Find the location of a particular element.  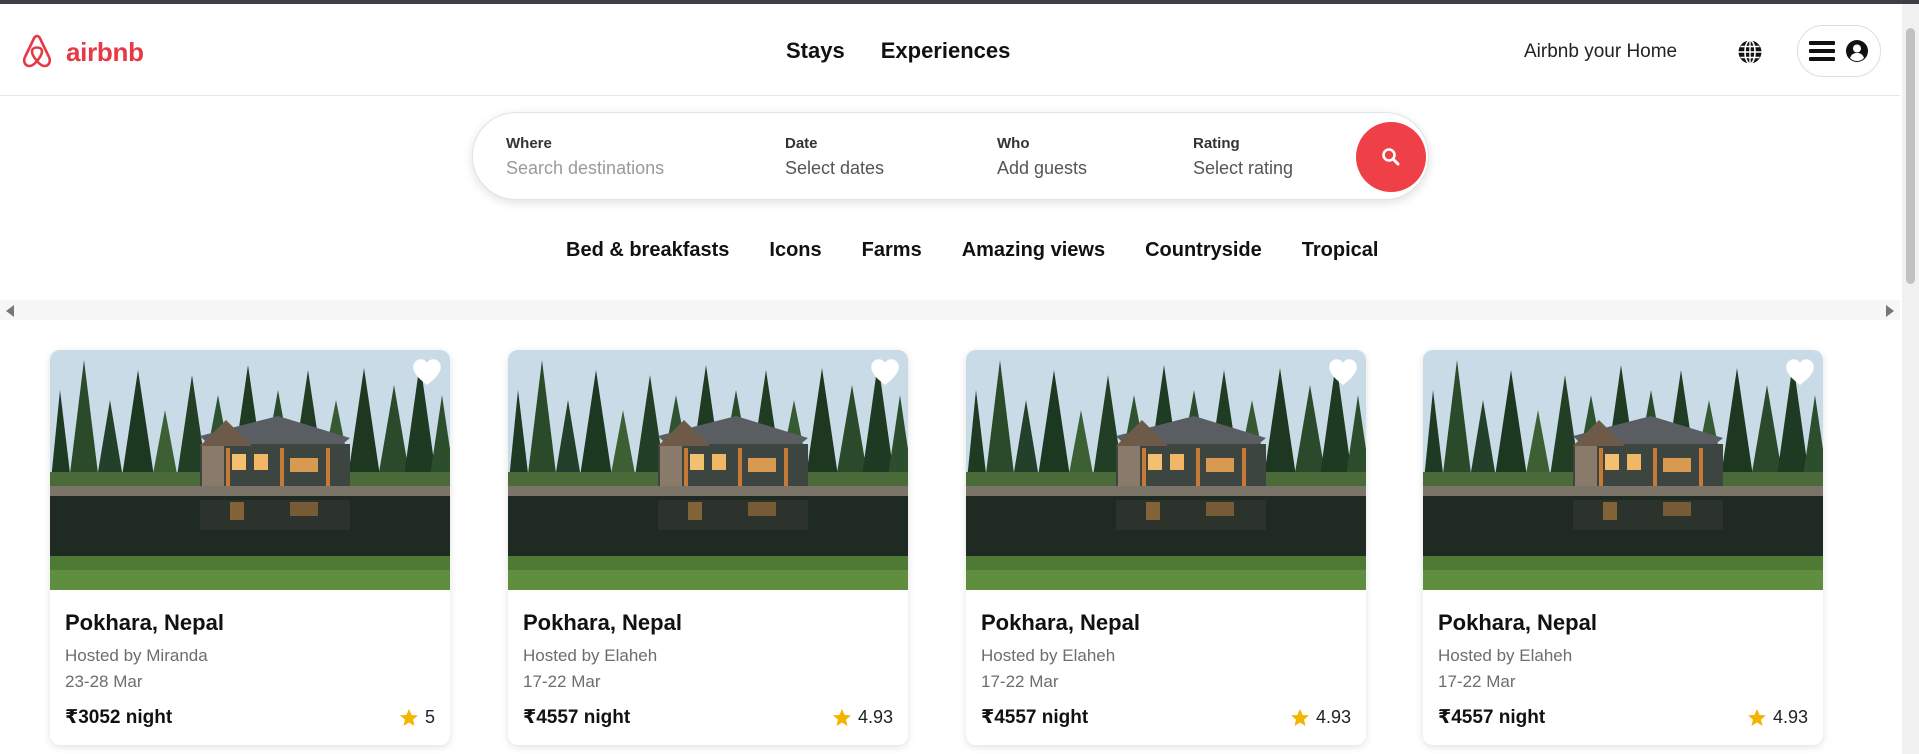

category-bed-and-breakfasts: Bed & breakfasts is located at coordinates (647, 250).